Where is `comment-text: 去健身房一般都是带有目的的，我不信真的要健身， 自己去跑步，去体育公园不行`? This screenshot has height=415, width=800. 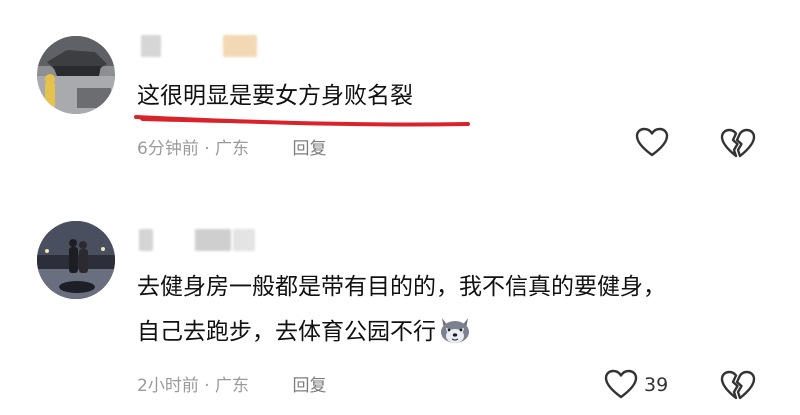 comment-text: 去健身房一般都是带有目的的，我不信真的要健身， 自己去跑步，去体育公园不行 is located at coordinates (401, 310).